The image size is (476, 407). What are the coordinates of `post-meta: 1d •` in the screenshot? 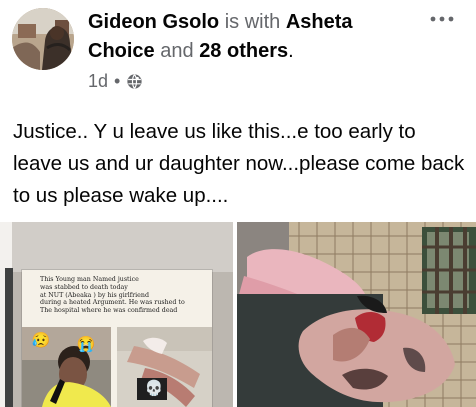 It's located at (115, 81).